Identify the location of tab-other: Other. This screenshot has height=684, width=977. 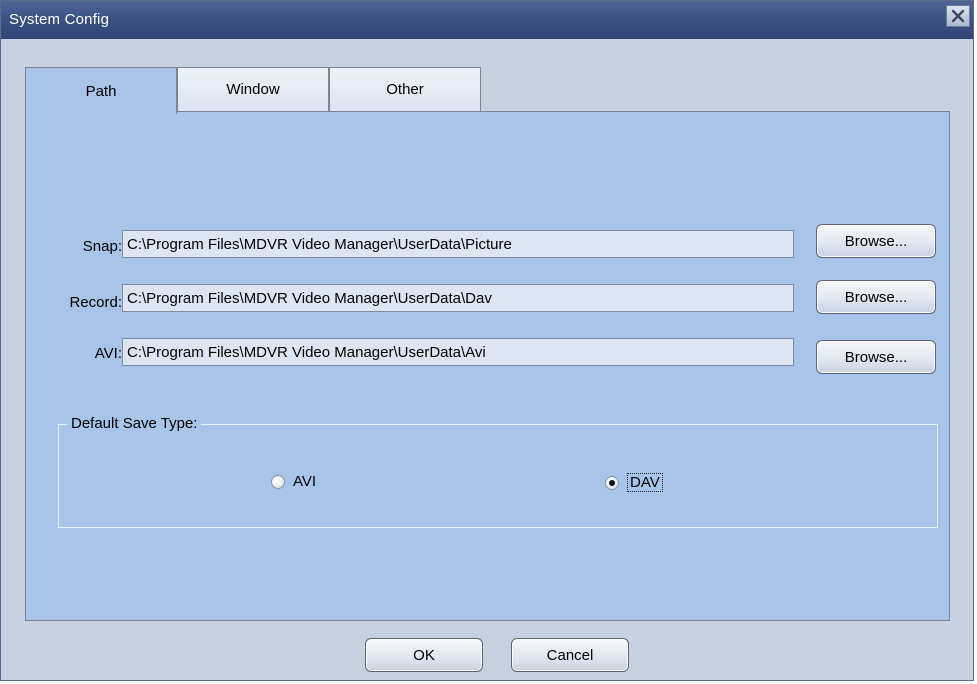
(405, 89).